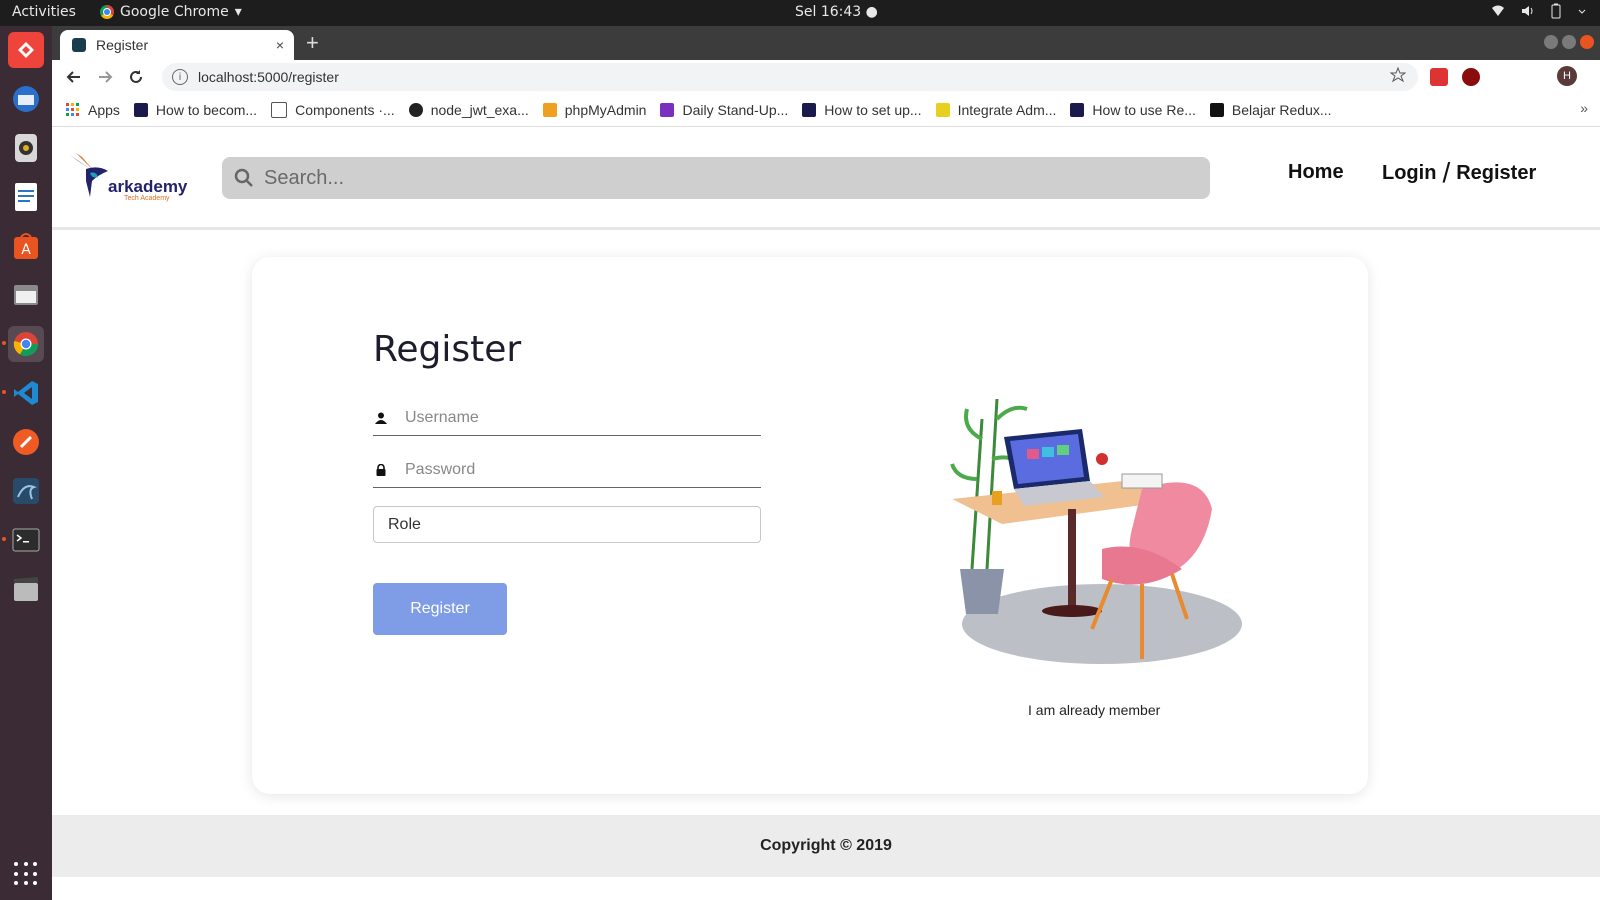 Image resolution: width=1600 pixels, height=900 pixels. Describe the element at coordinates (549, 110) in the screenshot. I see `phpmyadmin-icon` at that location.